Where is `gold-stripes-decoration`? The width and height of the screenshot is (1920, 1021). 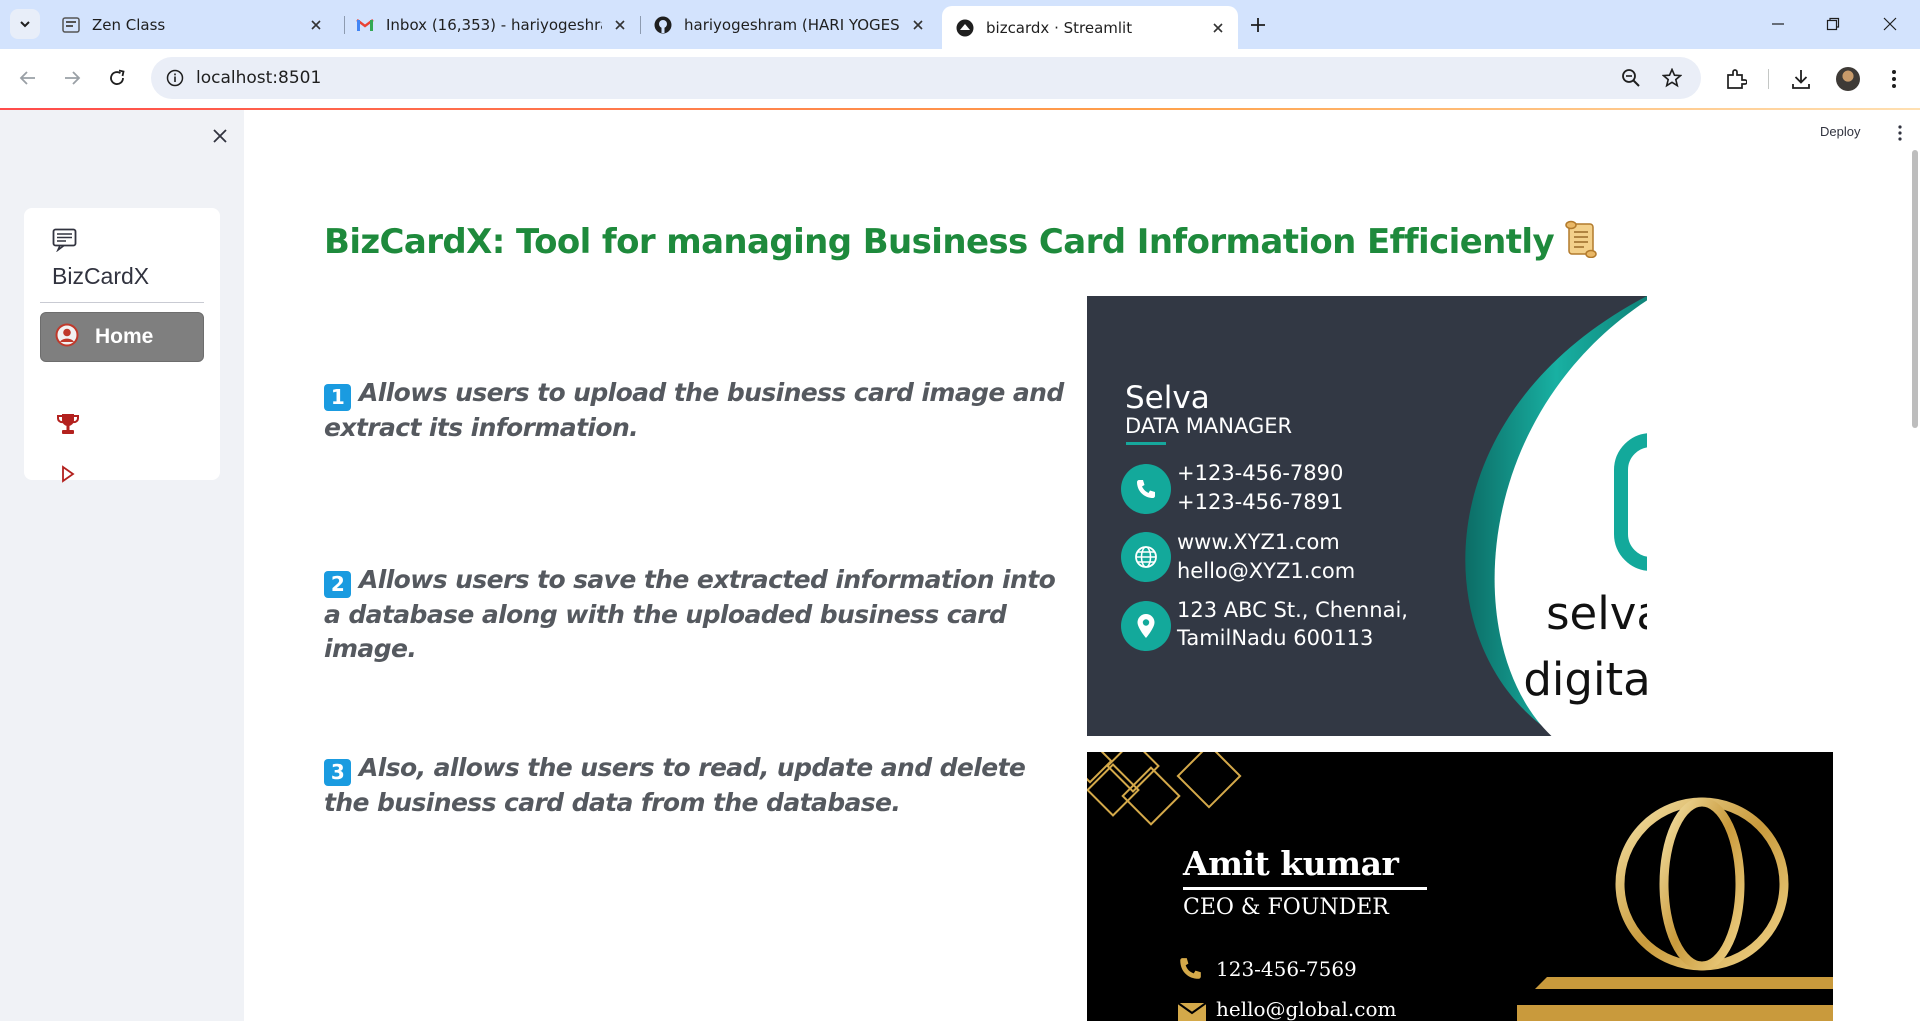
gold-stripes-decoration is located at coordinates (1675, 999).